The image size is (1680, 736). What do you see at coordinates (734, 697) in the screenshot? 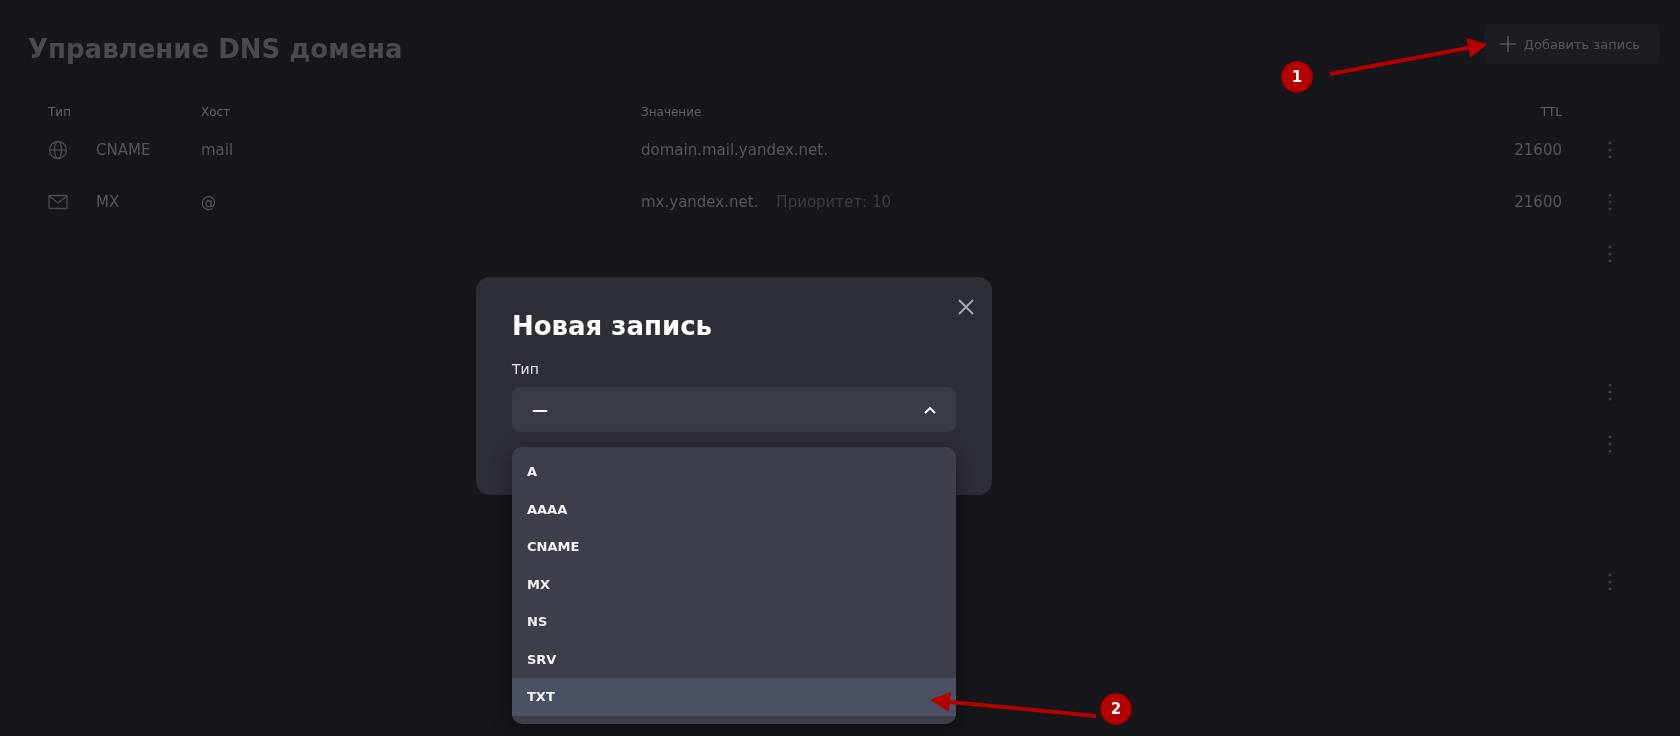
I see `dropdown-option: TXT` at bounding box center [734, 697].